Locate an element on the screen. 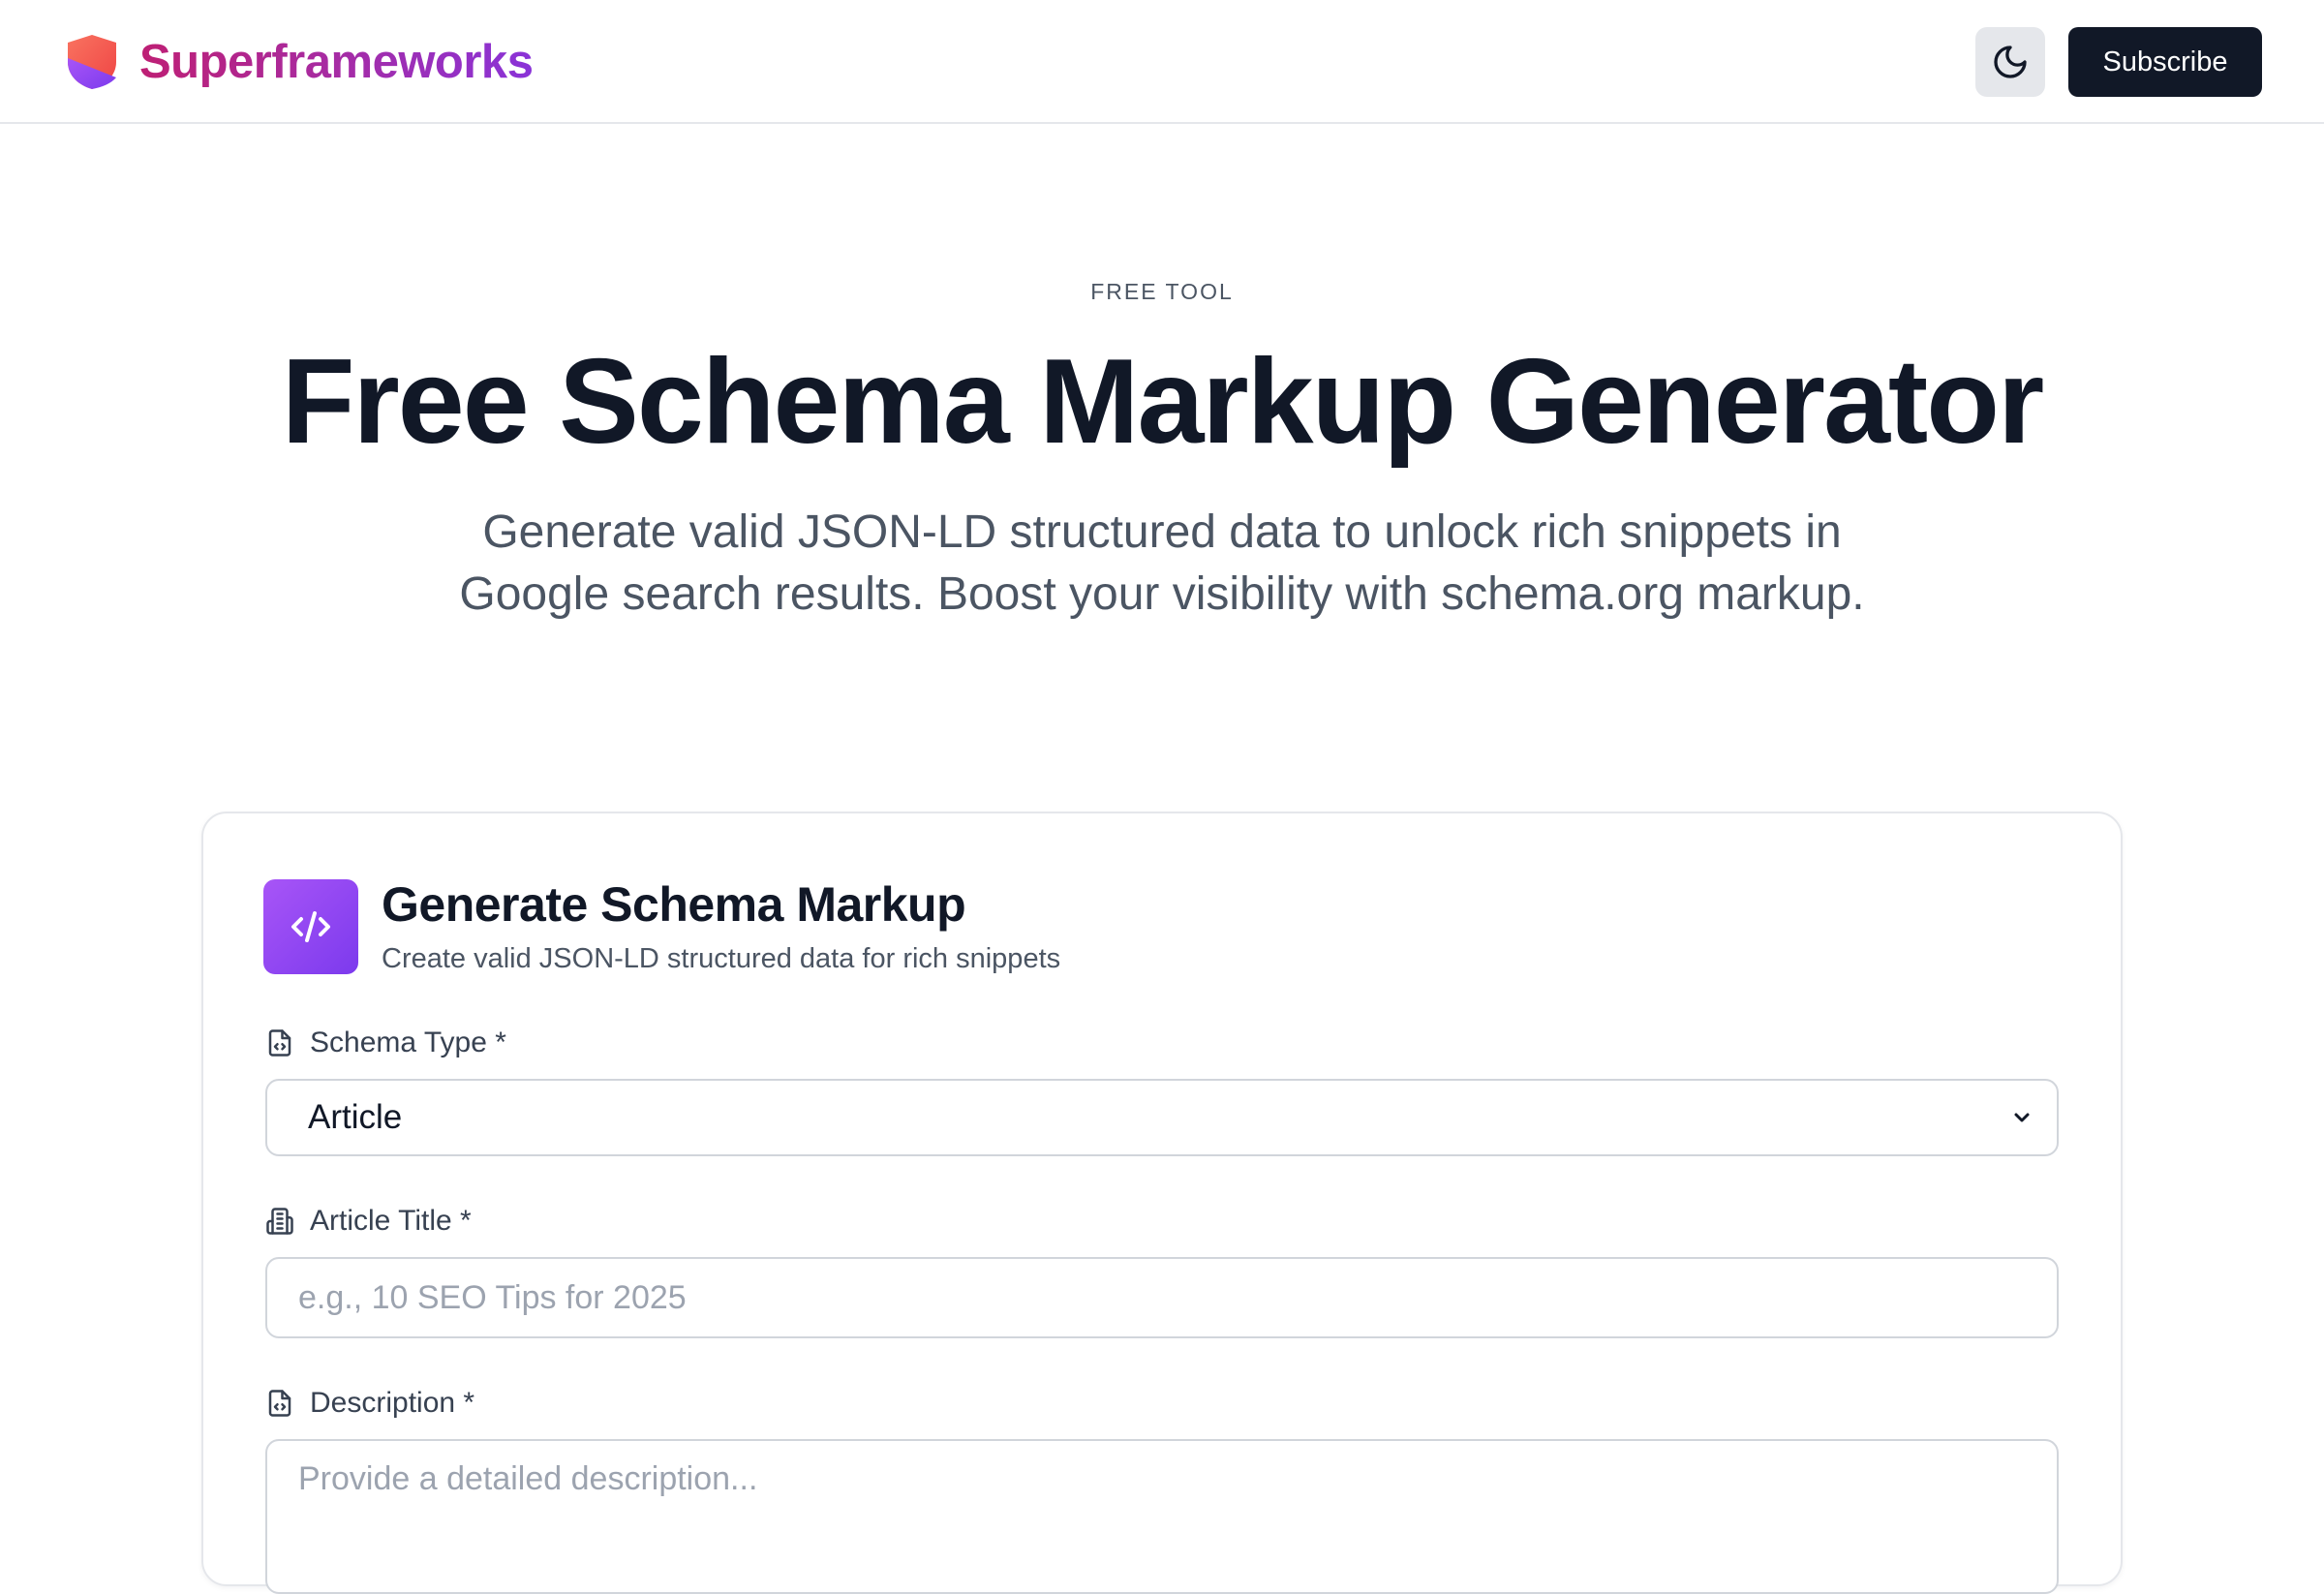 This screenshot has height=1594, width=2324. moon-icon is located at coordinates (2011, 62).